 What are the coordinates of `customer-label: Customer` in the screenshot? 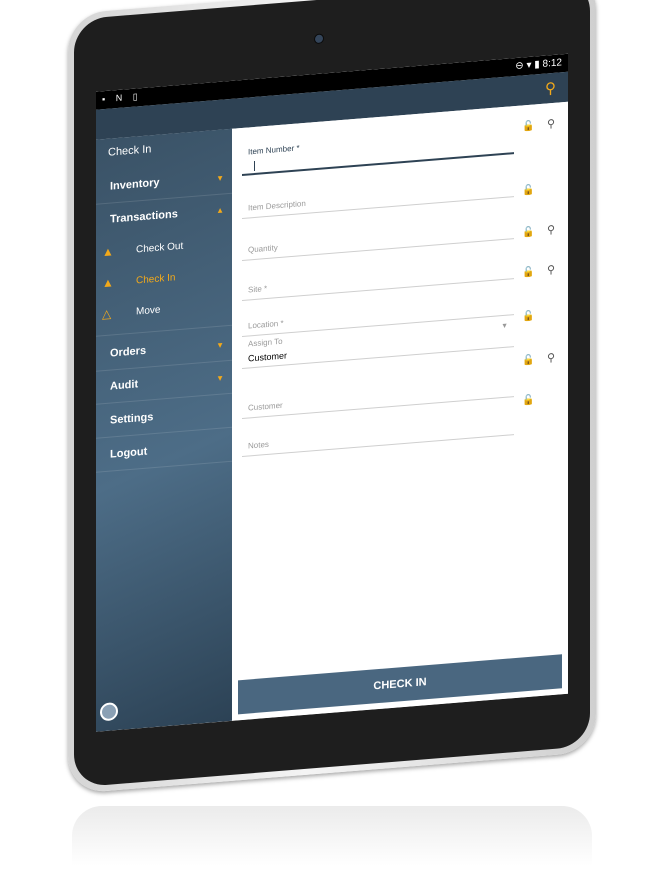 It's located at (265, 406).